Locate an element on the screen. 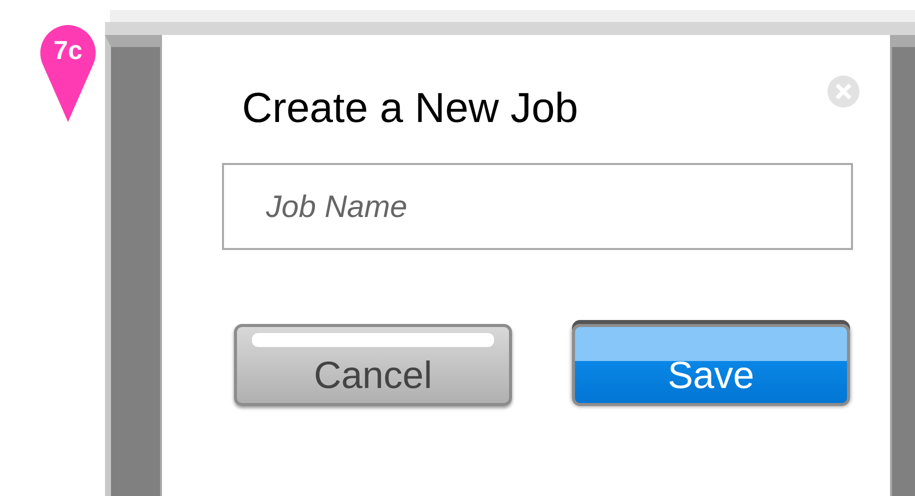 The image size is (915, 496). close-button is located at coordinates (843, 91).